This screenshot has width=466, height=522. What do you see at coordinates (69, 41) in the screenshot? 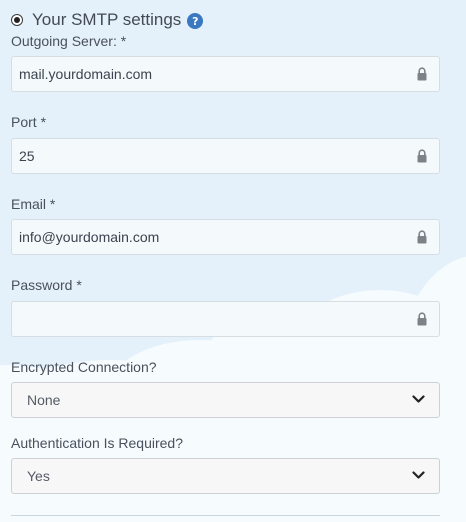
I see `outgoing-server-label: Outgoing Server: *` at bounding box center [69, 41].